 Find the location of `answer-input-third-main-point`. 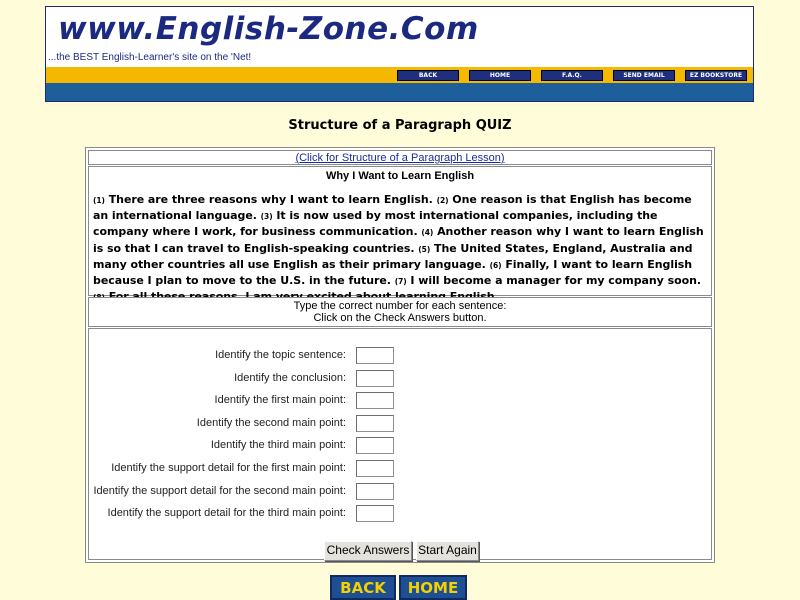

answer-input-third-main-point is located at coordinates (375, 445).